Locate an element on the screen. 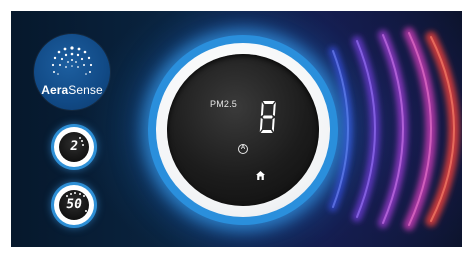  brand-name-bold: Aera is located at coordinates (55, 90).